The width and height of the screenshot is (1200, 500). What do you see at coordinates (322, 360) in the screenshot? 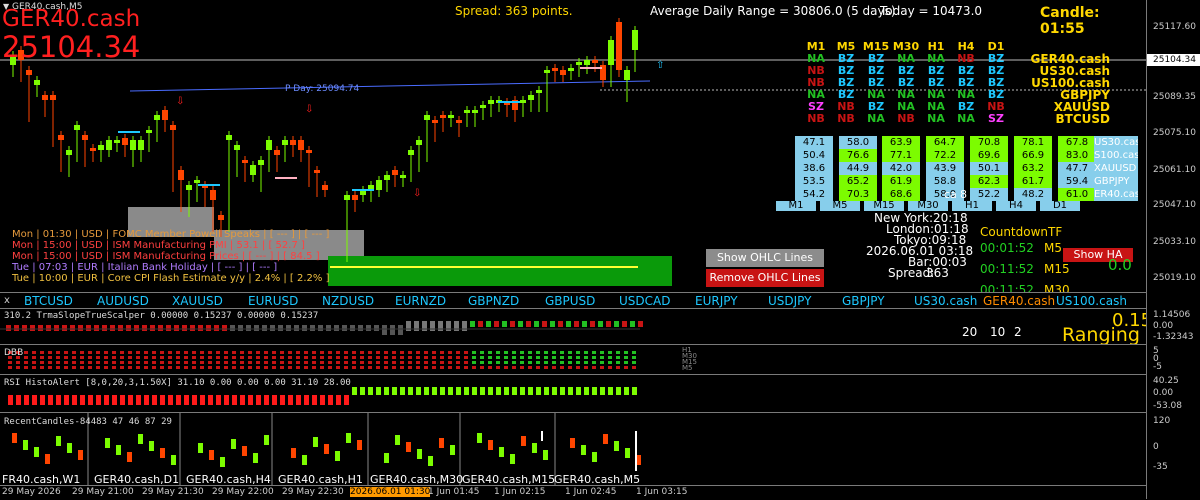
I see `dbb-dots` at bounding box center [322, 360].